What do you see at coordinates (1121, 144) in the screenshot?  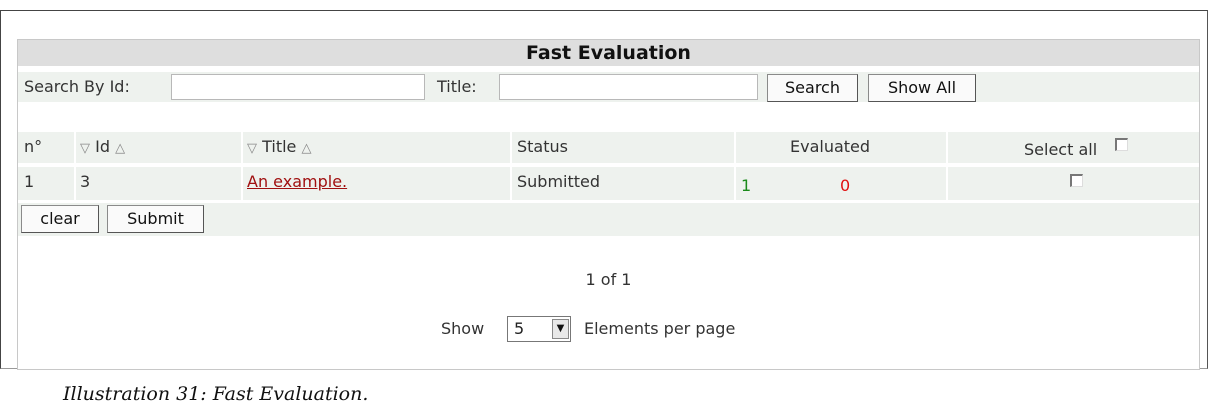 I see `select-all-checkbox` at bounding box center [1121, 144].